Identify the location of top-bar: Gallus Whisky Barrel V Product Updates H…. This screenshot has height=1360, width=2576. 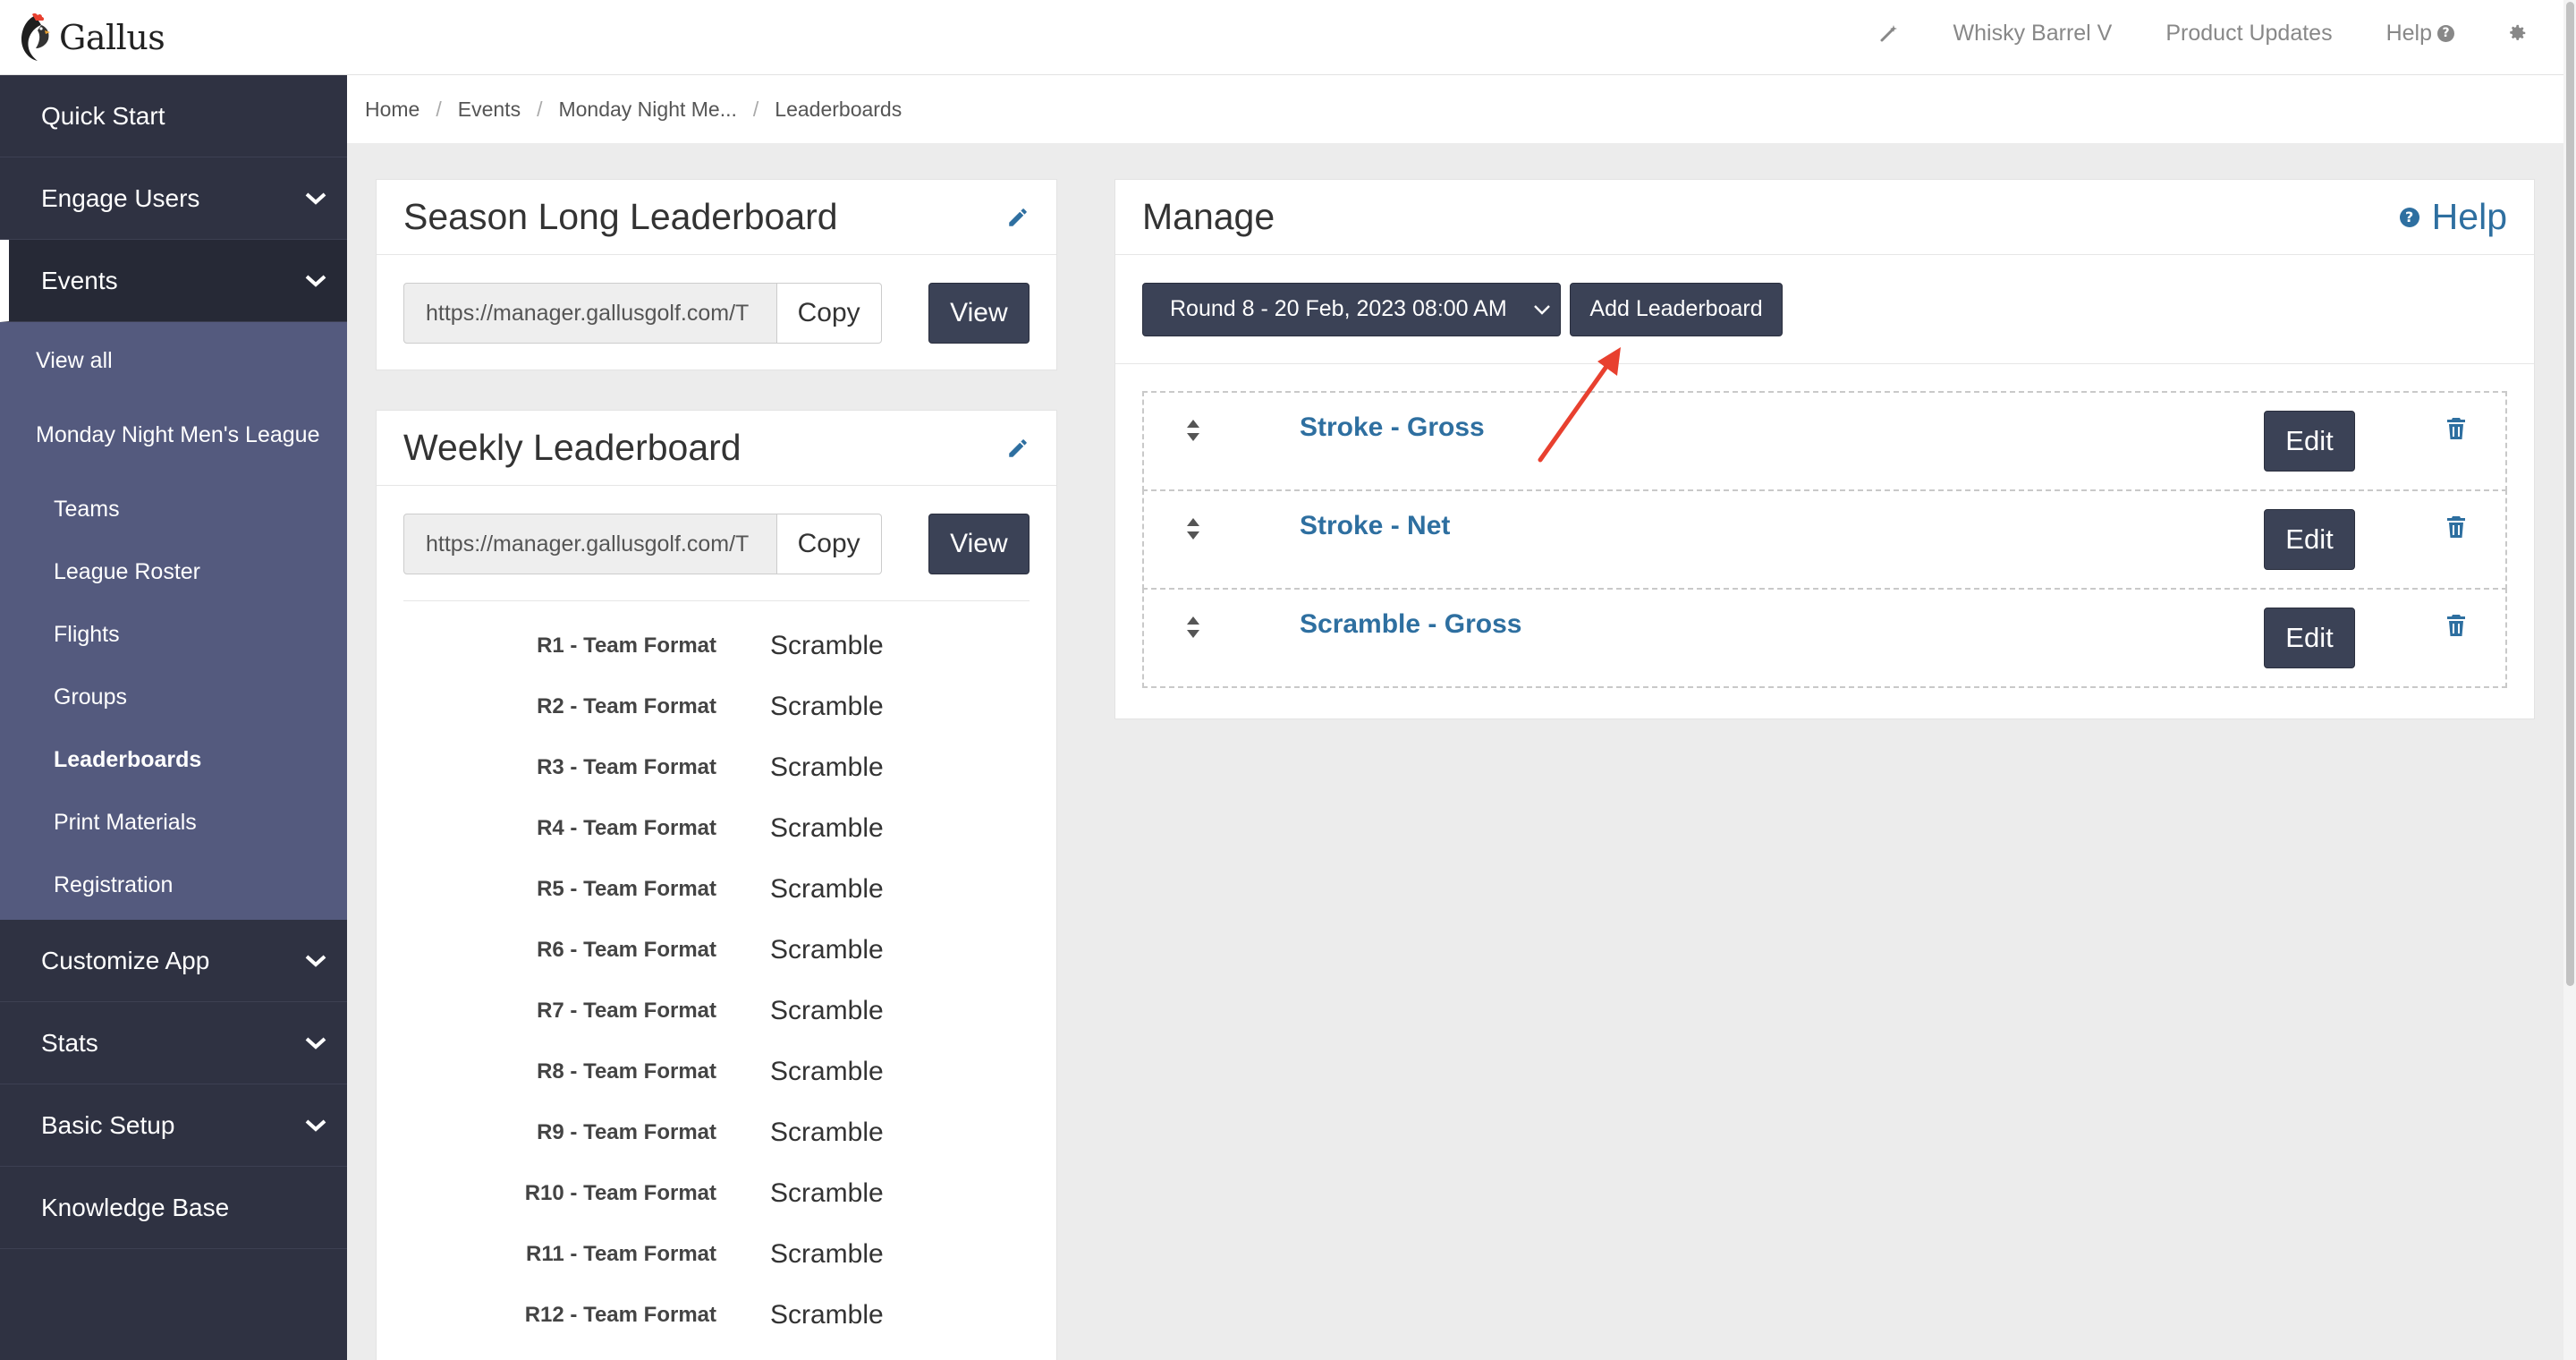
(1281, 37).